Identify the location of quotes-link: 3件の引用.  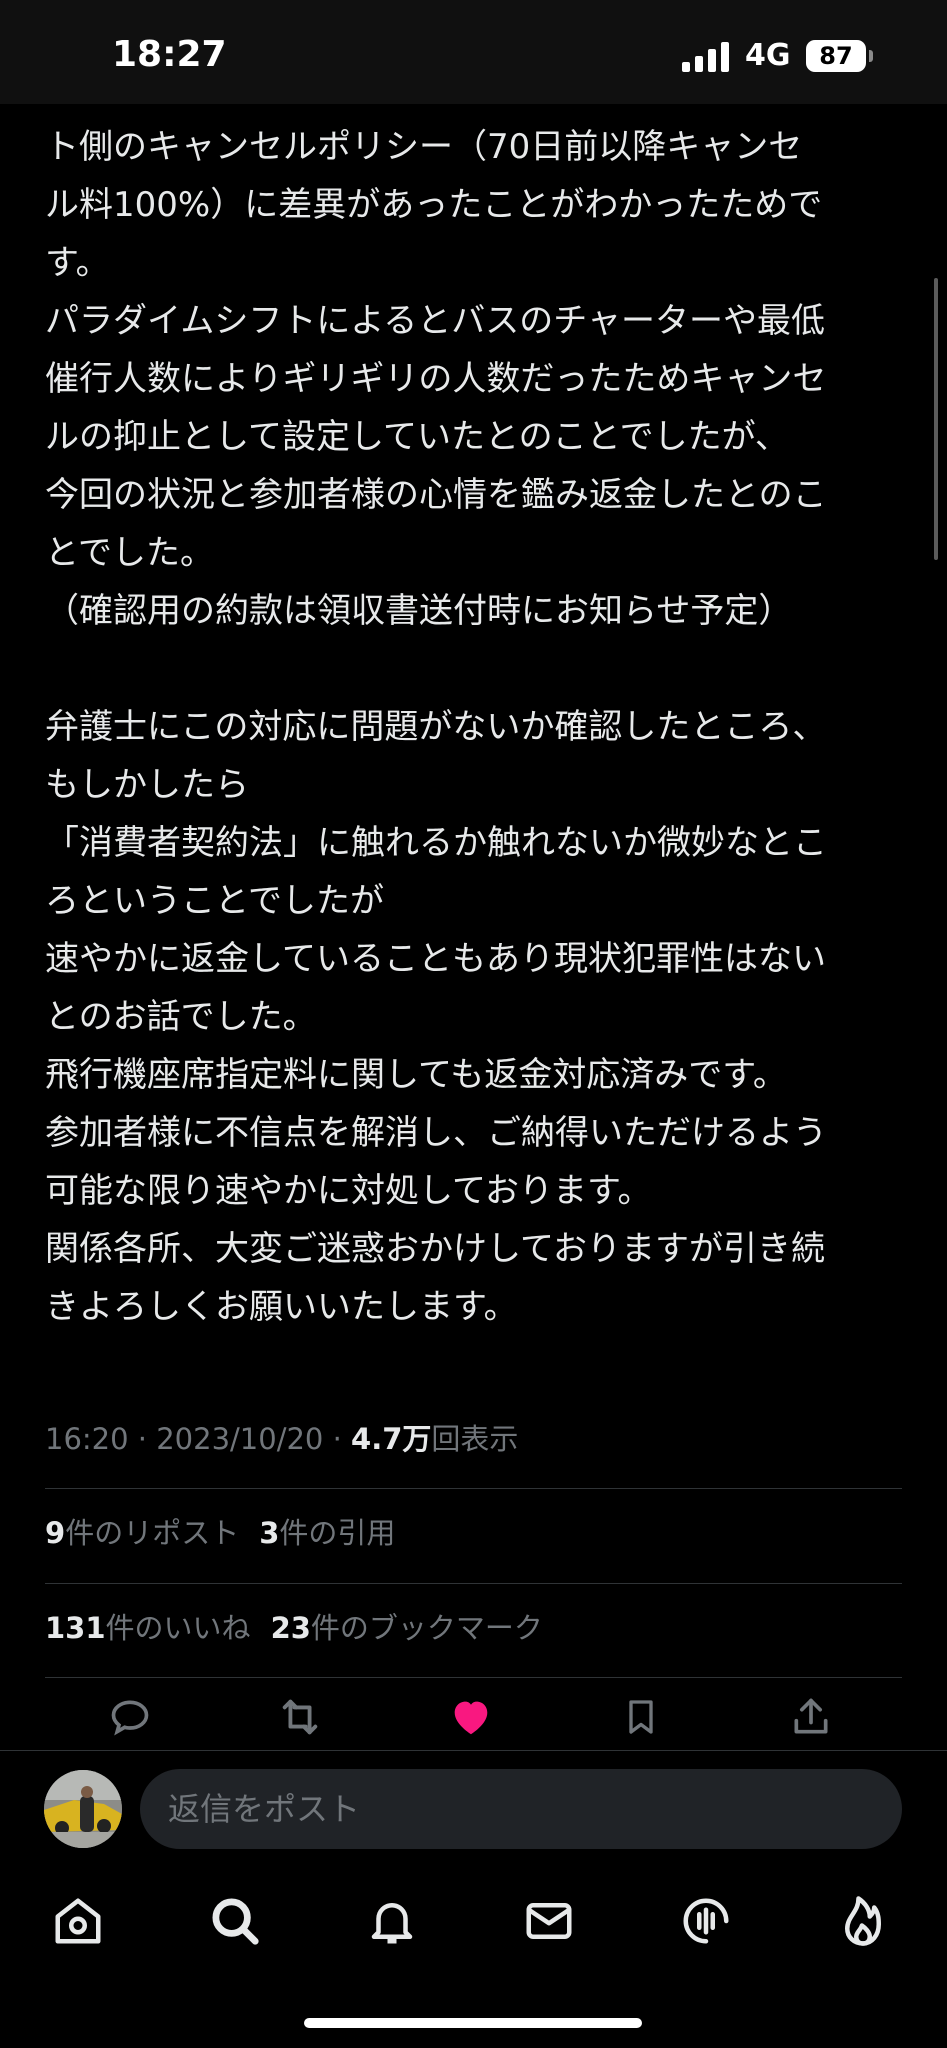
(327, 1533).